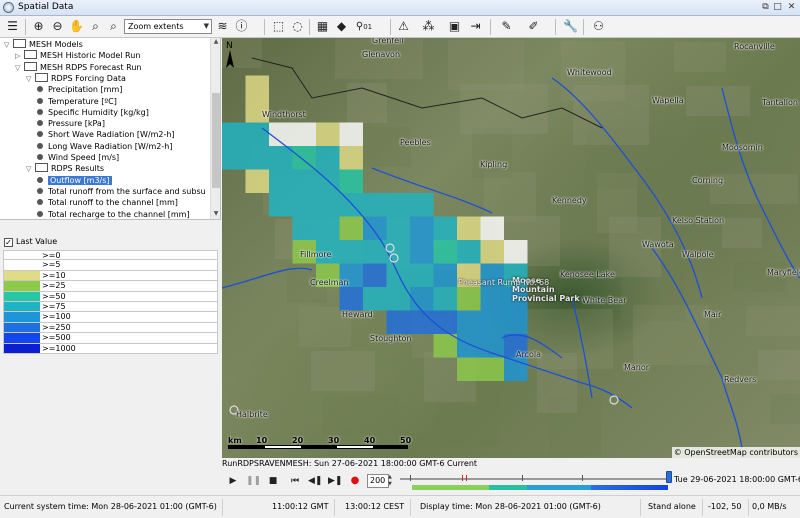  I want to click on zoom-back-icon: ⌕, so click(113, 26).